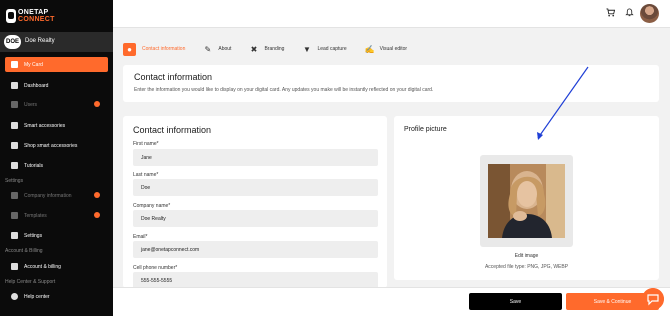  I want to click on sidebar-item-label: Company information, so click(48, 195).